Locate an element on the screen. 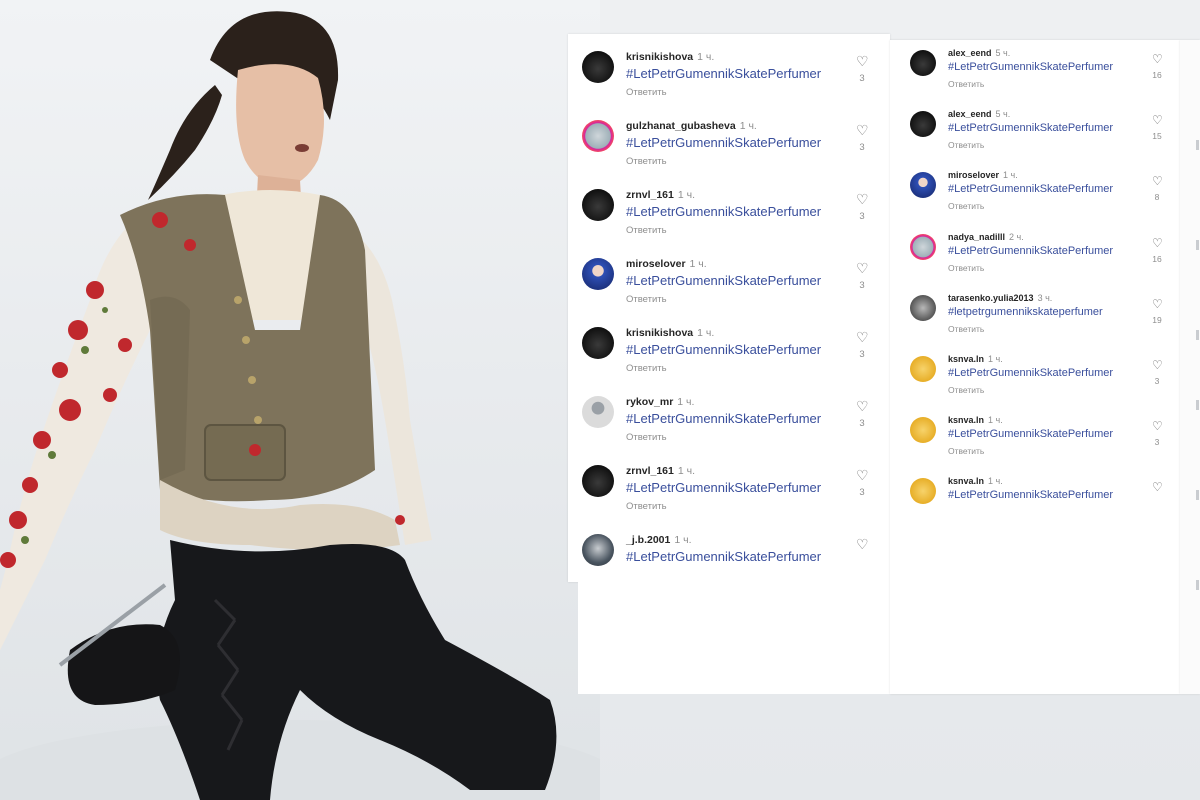  comment-username: nadya_nadilll 2 ч. is located at coordinates (986, 237).